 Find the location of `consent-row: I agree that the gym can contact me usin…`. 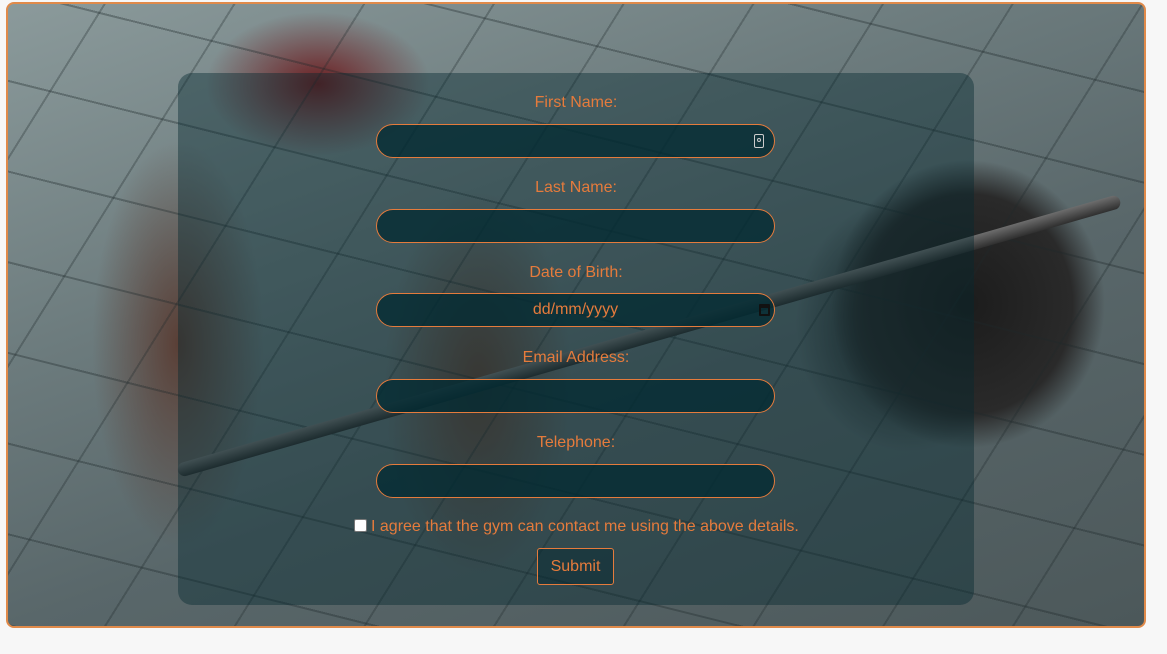

consent-row: I agree that the gym can contact me usin… is located at coordinates (576, 527).